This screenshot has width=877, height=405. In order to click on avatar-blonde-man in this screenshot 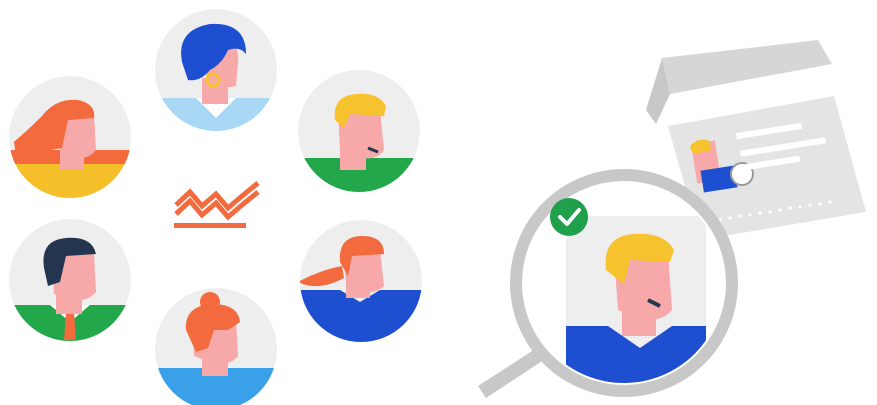, I will do `click(359, 131)`.